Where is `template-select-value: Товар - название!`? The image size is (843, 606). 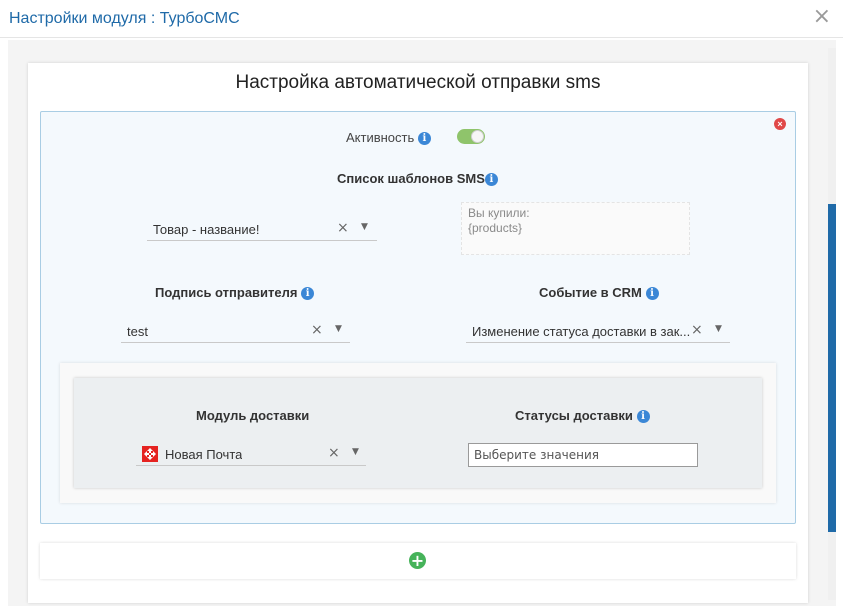
template-select-value: Товар - название! is located at coordinates (206, 229).